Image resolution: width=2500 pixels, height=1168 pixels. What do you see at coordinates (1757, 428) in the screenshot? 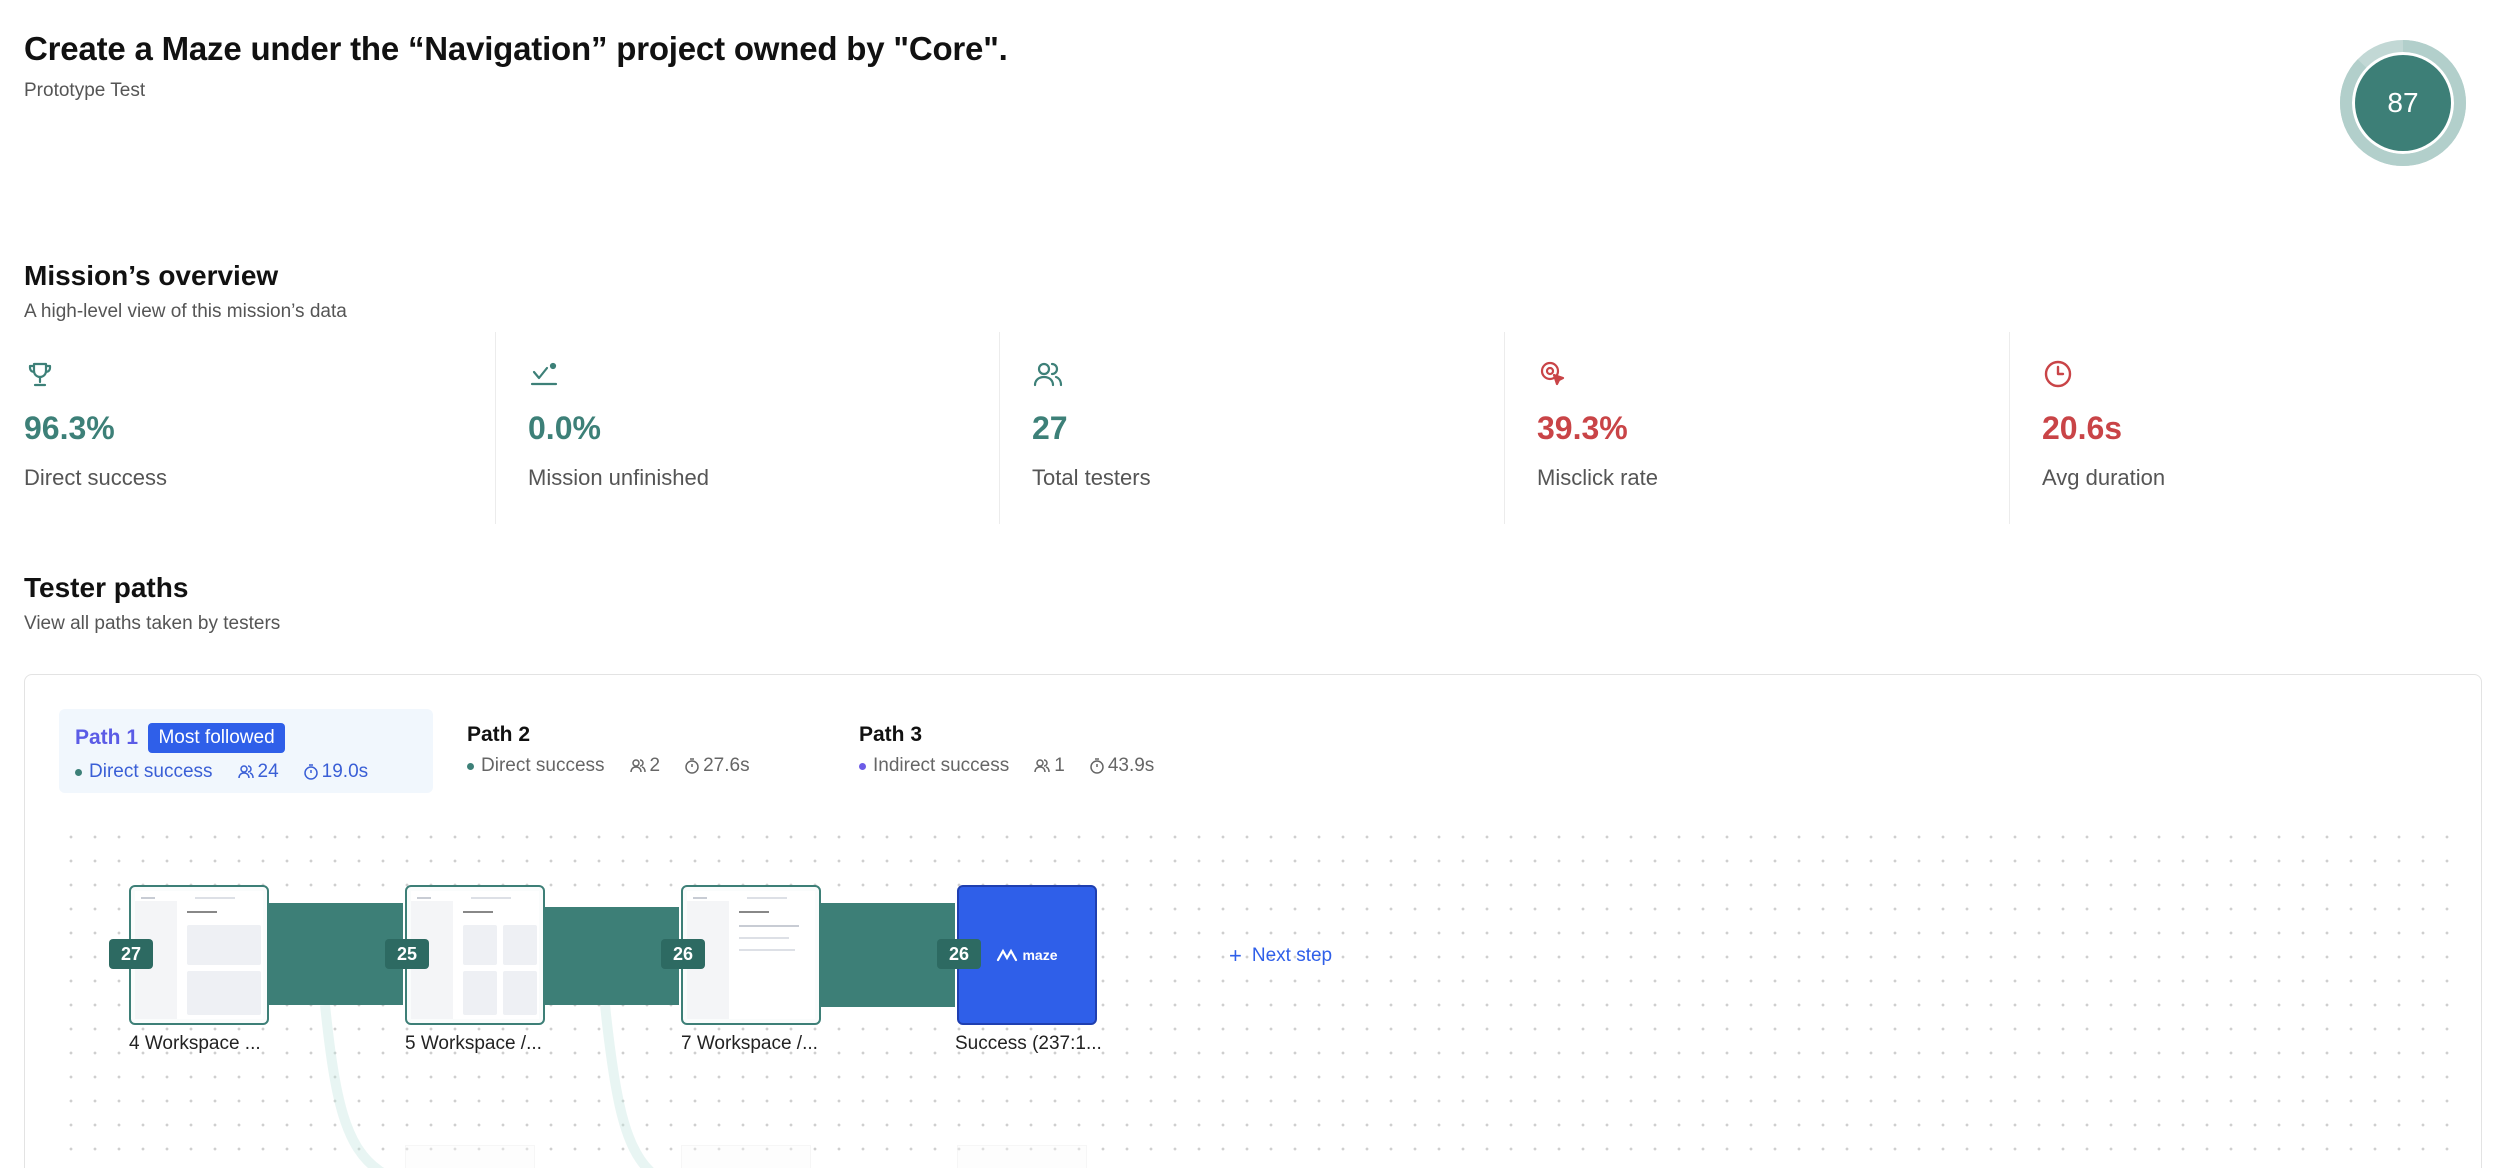
I see `stat-misclick-rate: 39.3% Misclick rate` at bounding box center [1757, 428].